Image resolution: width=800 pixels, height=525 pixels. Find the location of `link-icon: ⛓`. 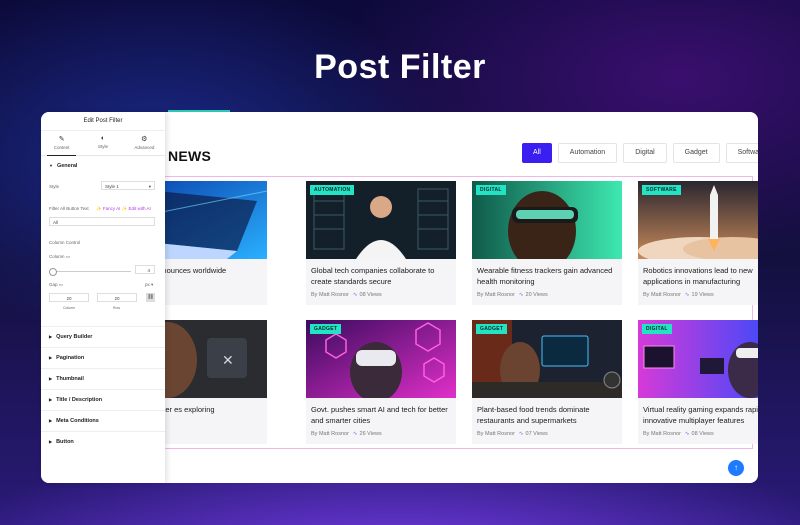

link-icon: ⛓ is located at coordinates (150, 297).